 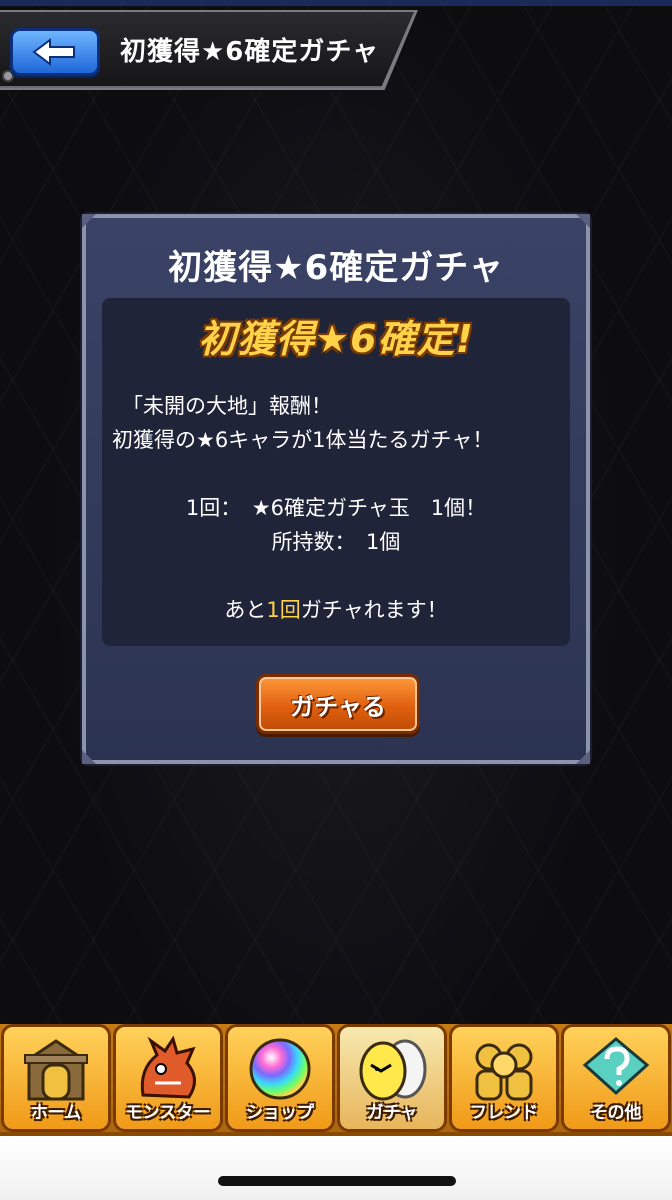 I want to click on nav-item-shop: ショップ, so click(x=280, y=1078).